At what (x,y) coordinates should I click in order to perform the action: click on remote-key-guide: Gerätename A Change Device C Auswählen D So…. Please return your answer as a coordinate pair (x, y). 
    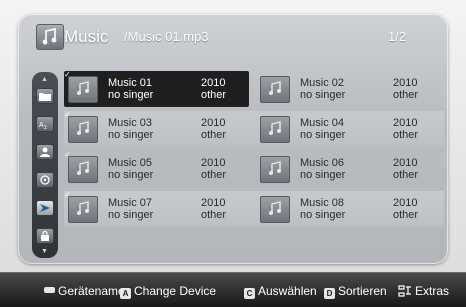
    Looking at the image, I should click on (233, 289).